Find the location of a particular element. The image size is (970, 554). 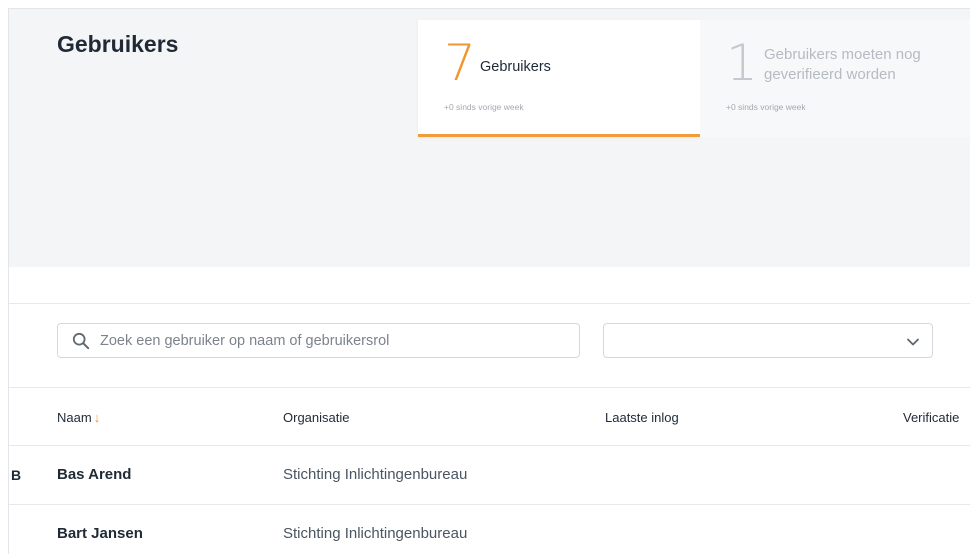

column-header-label: Organisatie is located at coordinates (316, 417).